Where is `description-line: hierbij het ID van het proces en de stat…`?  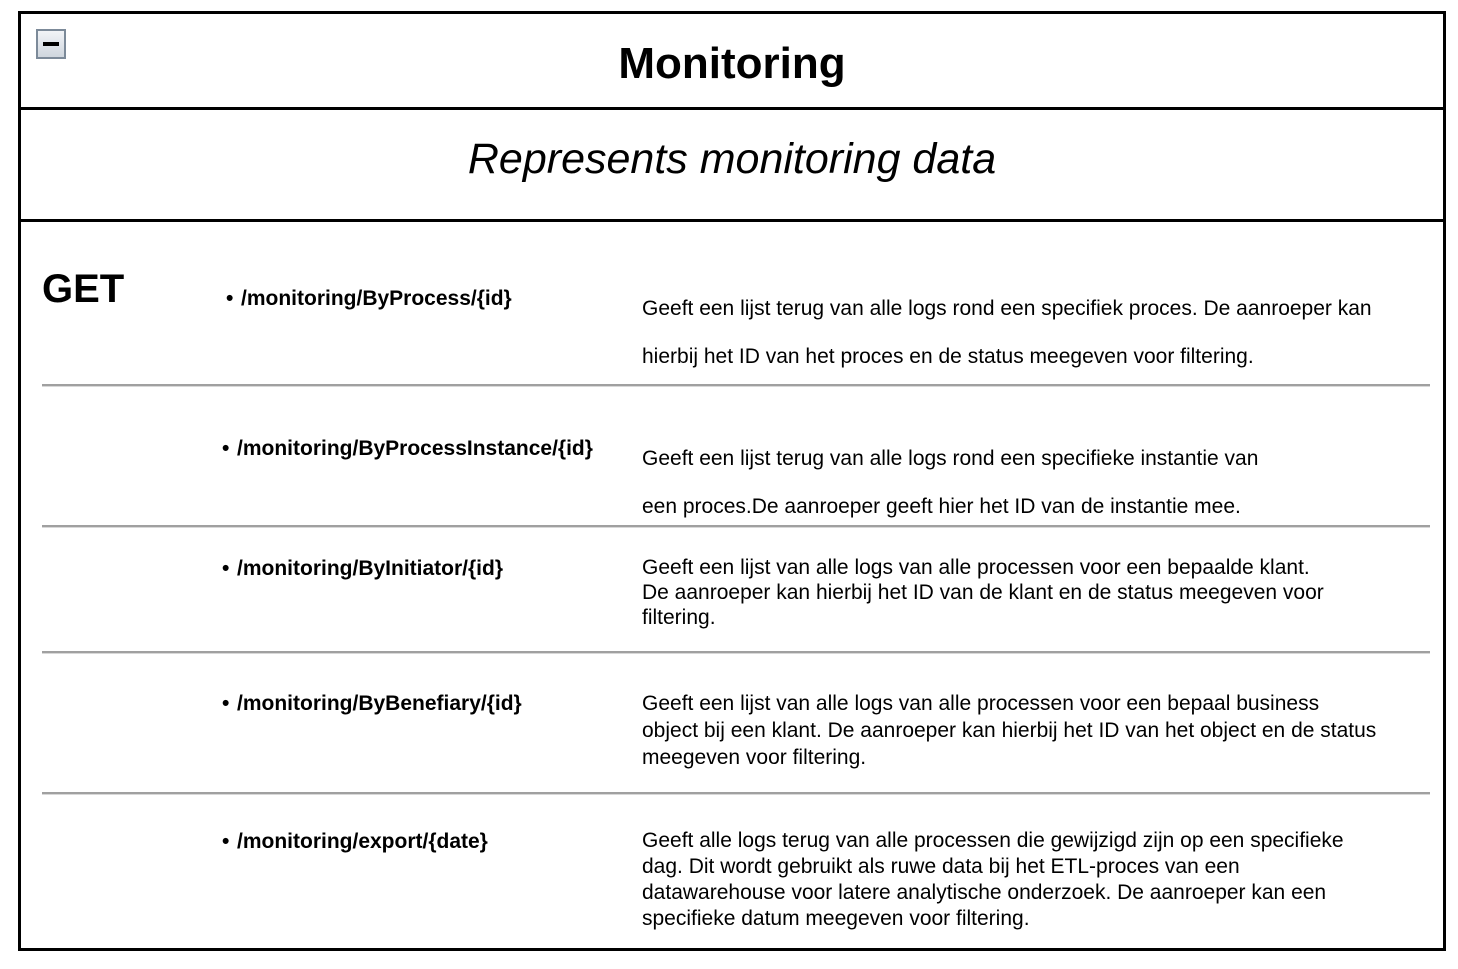
description-line: hierbij het ID van het proces en de stat… is located at coordinates (948, 356).